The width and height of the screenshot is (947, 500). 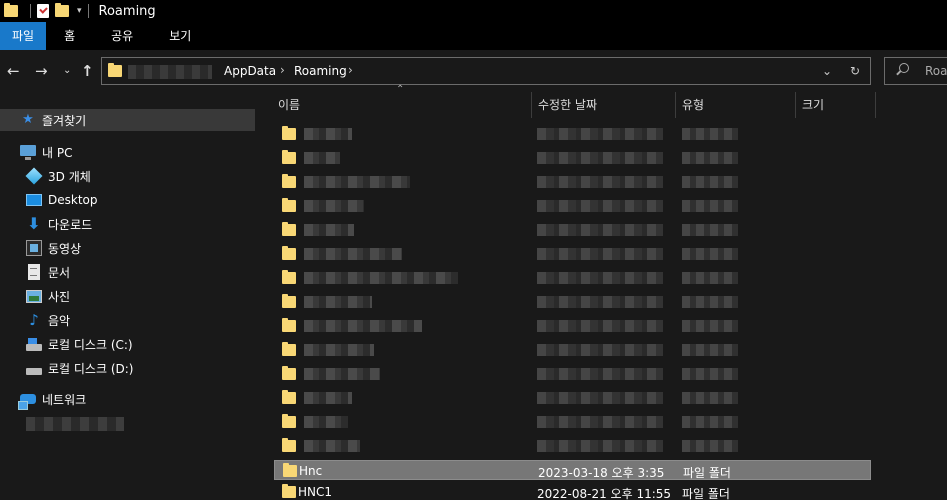 I want to click on nav-item-pictures: 사진, so click(x=127, y=296).